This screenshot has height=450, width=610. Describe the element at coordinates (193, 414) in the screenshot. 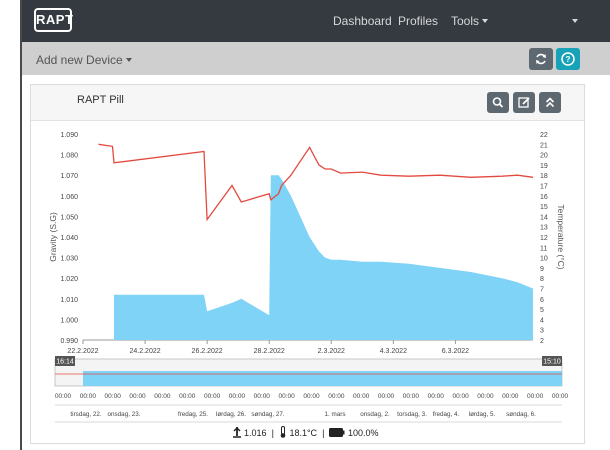

I see `navigator-day-label: fredag, 25.` at that location.